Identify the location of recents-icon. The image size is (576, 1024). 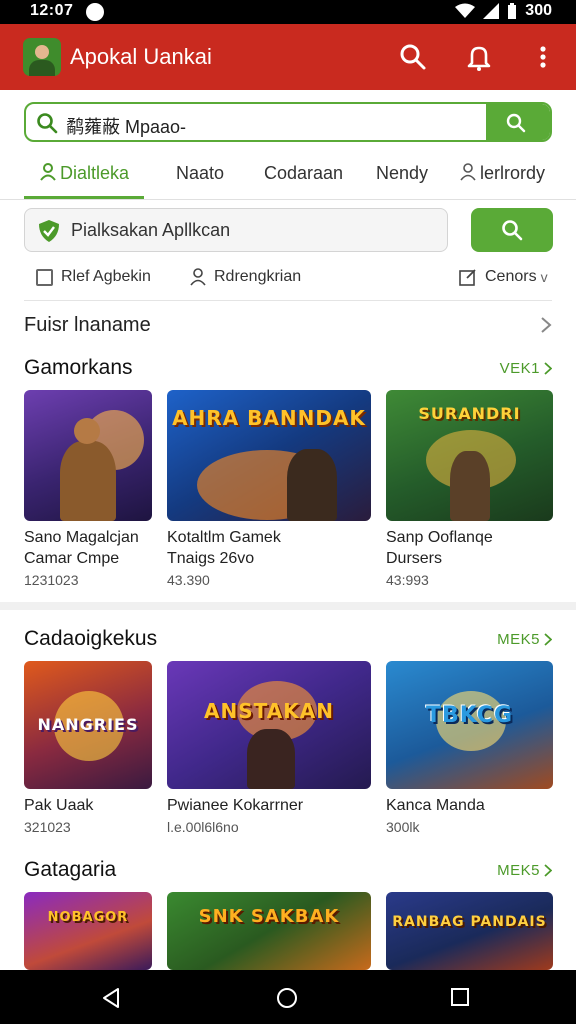
(460, 997).